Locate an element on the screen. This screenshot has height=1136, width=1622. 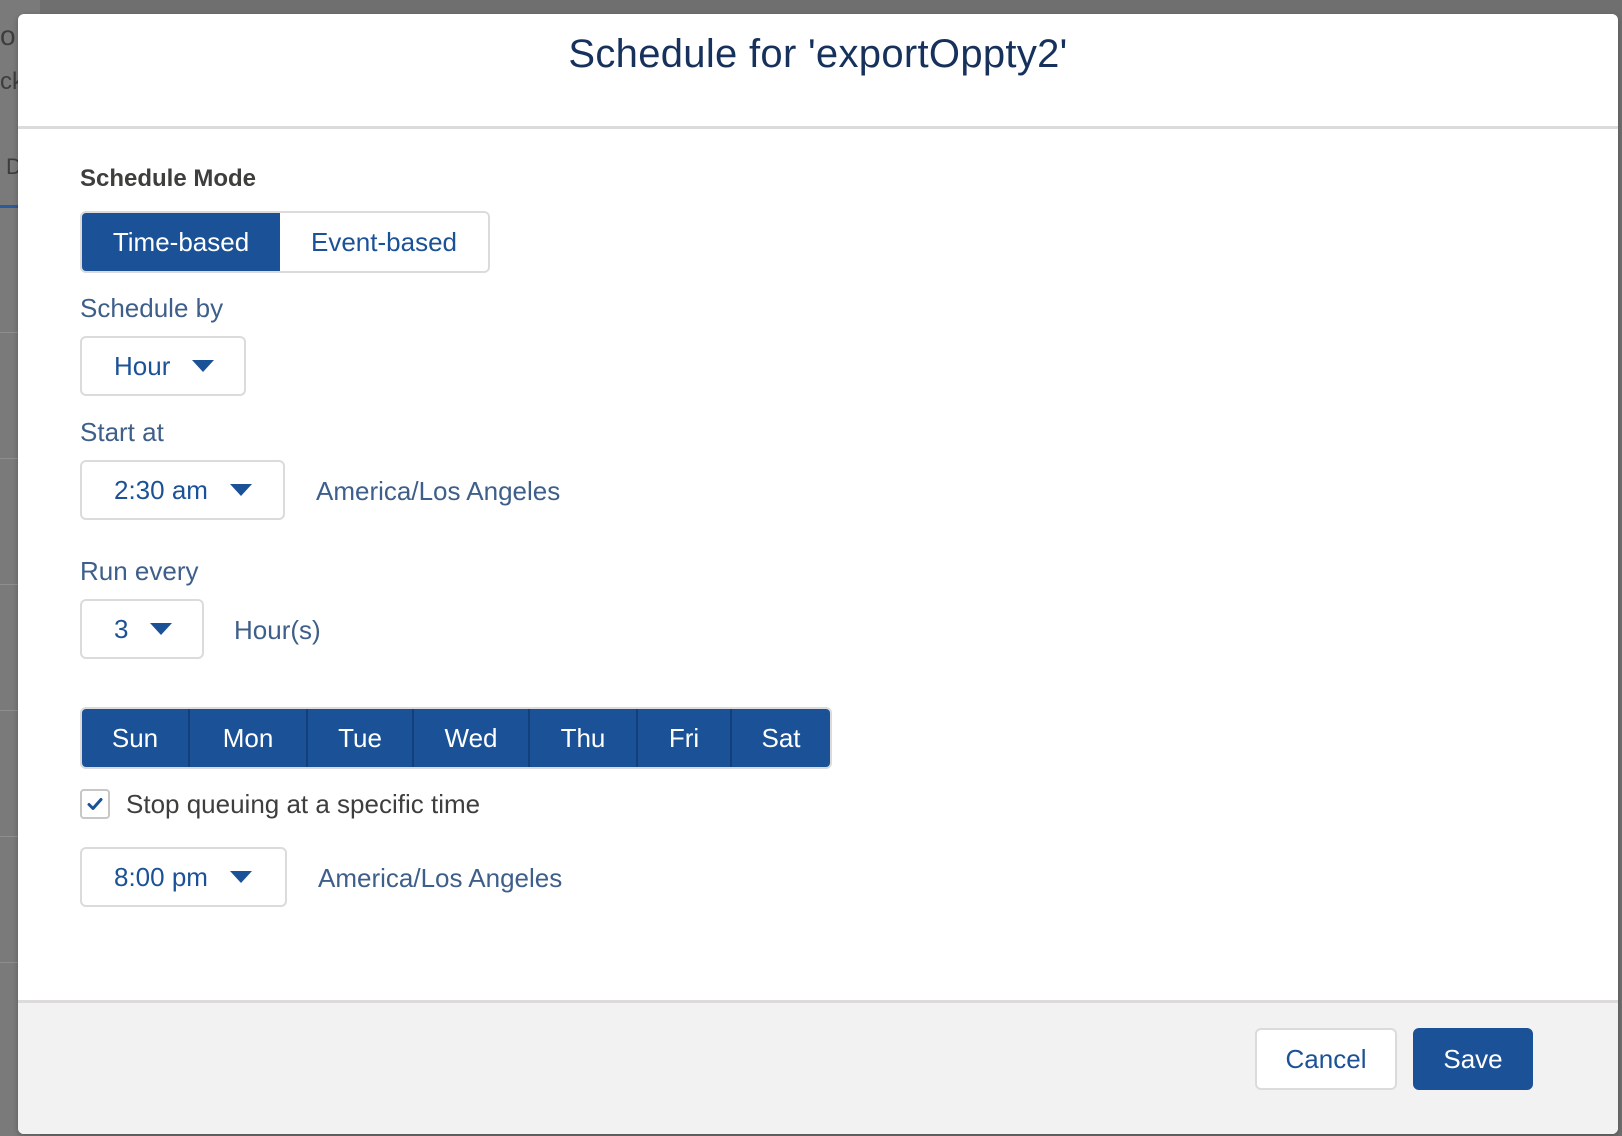
stop-queuing-time-dropdown: 8:00 pm is located at coordinates (183, 877).